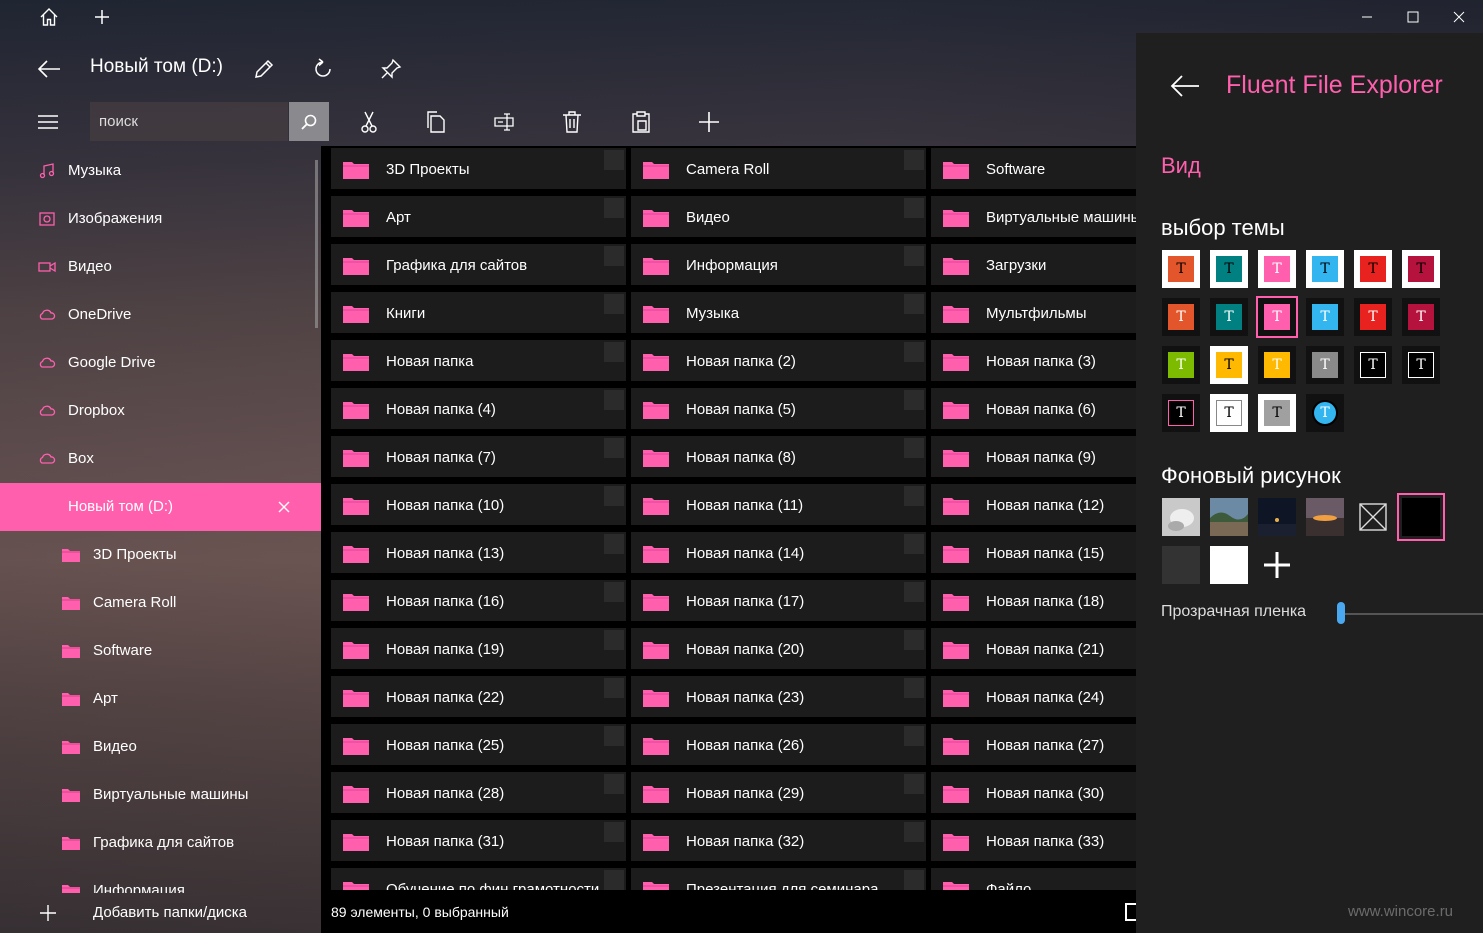 The width and height of the screenshot is (1483, 933). Describe the element at coordinates (478, 792) in the screenshot. I see `folder-tile: Новая папка (28)` at that location.